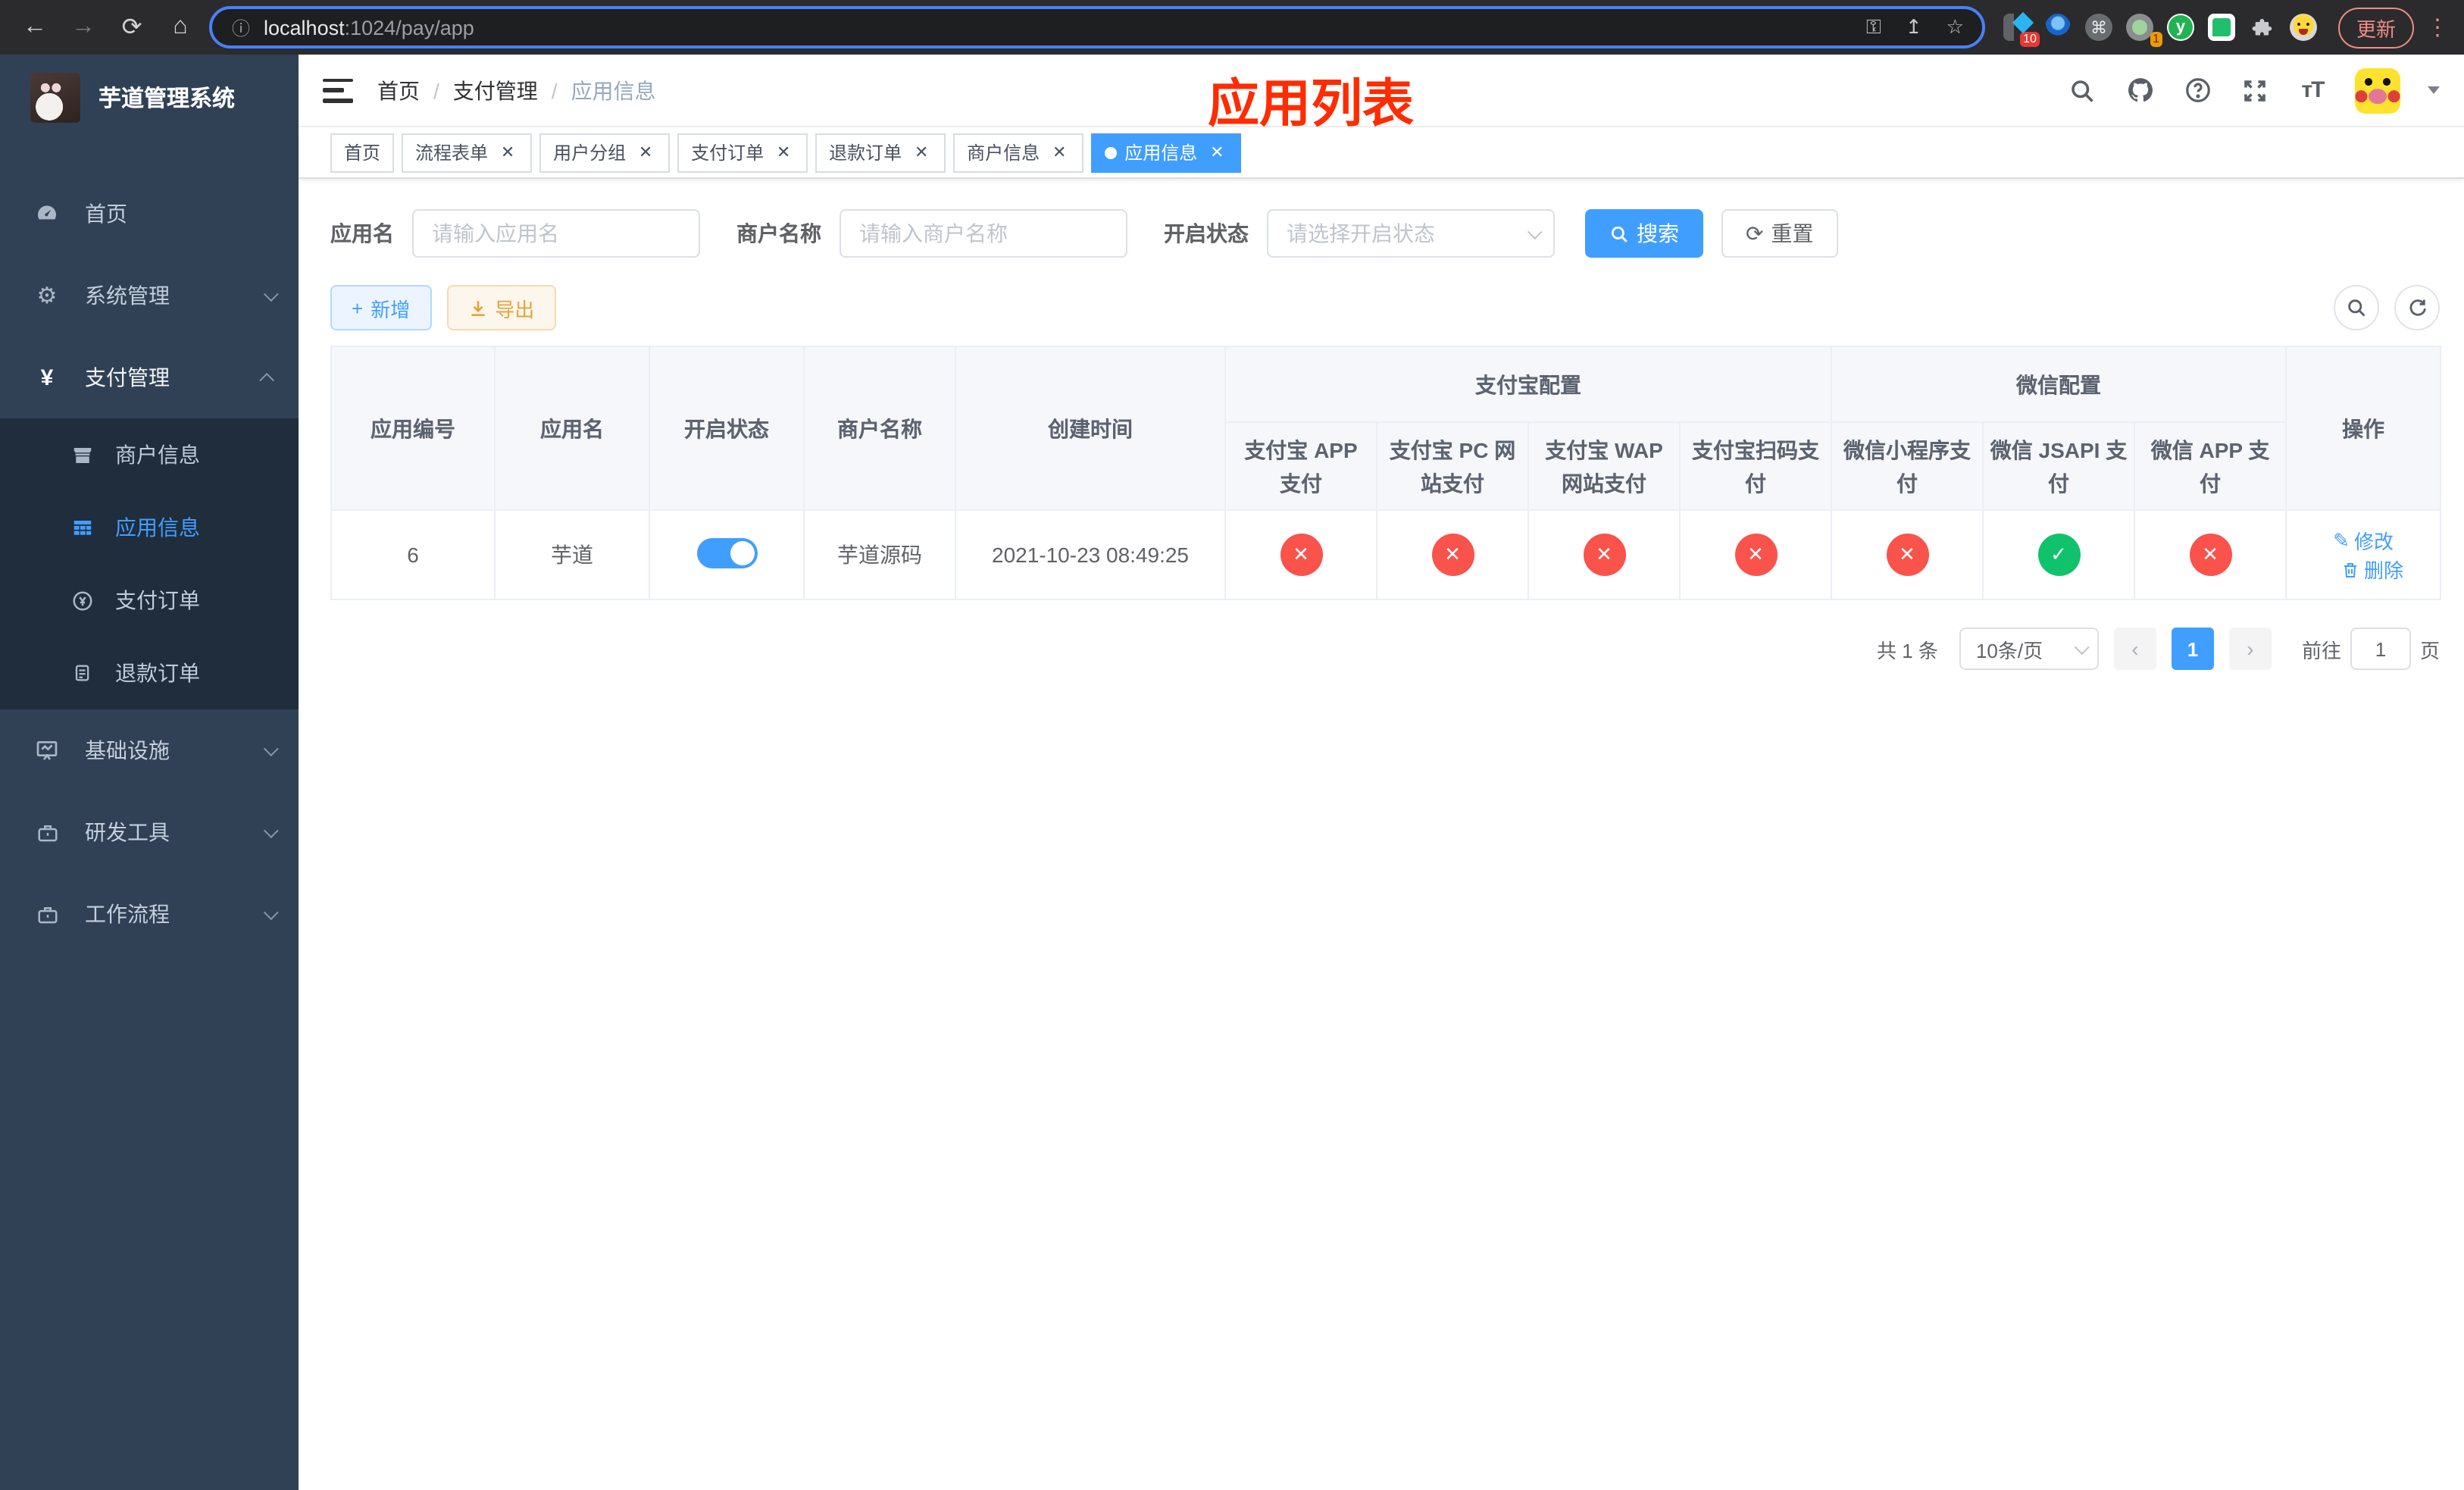  What do you see at coordinates (2197, 90) in the screenshot?
I see `help-question-icon` at bounding box center [2197, 90].